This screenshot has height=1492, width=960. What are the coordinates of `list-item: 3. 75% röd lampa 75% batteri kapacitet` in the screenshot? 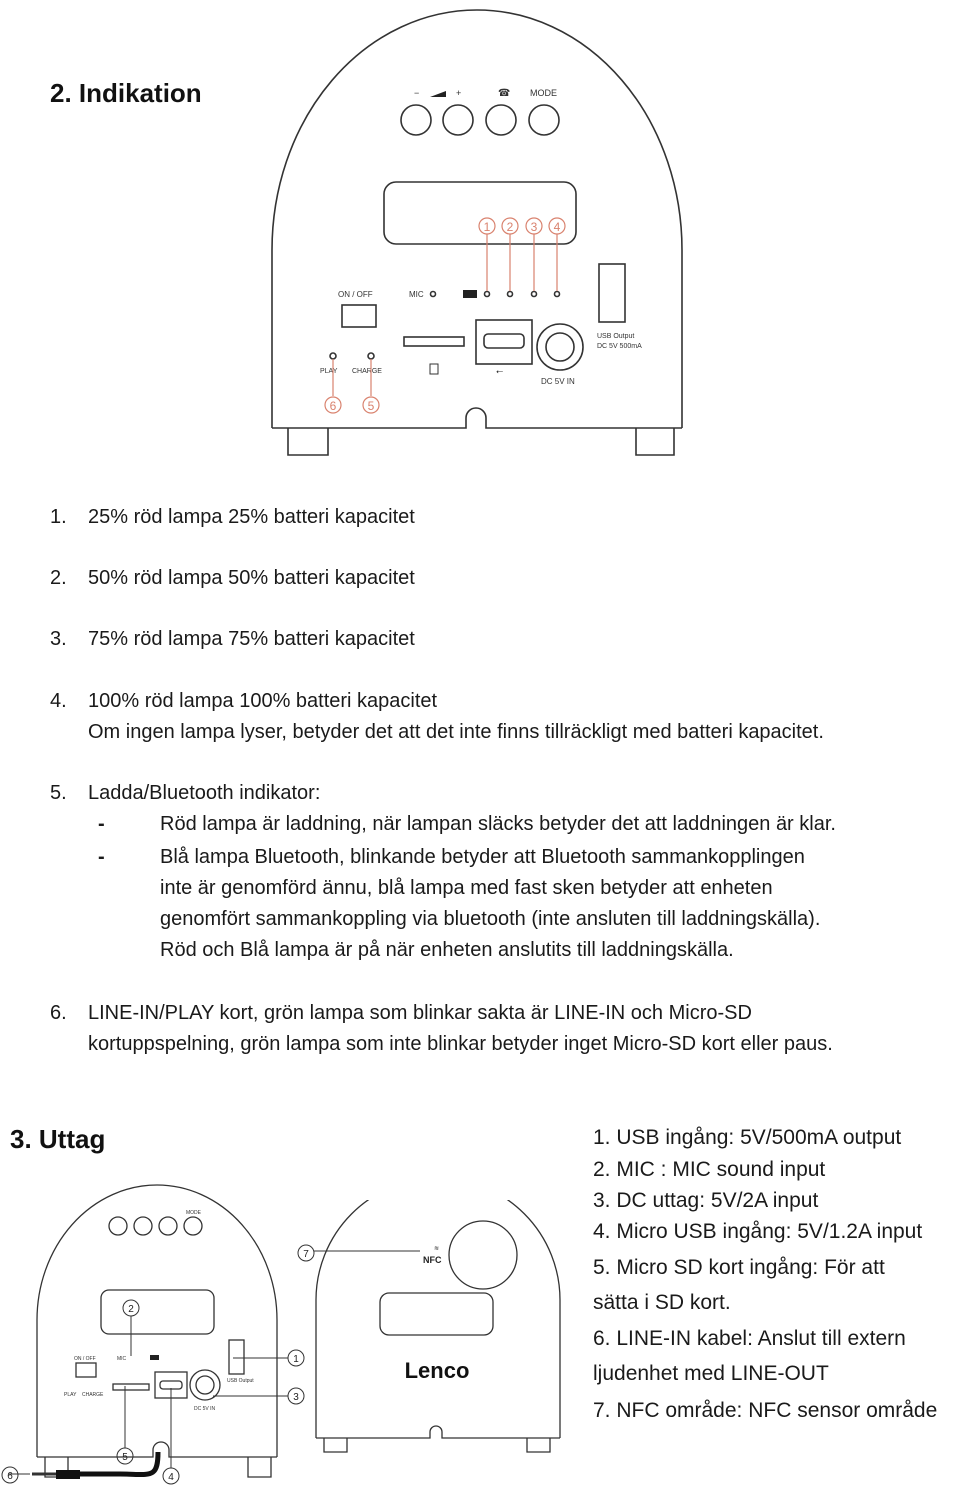 It's located at (232, 639).